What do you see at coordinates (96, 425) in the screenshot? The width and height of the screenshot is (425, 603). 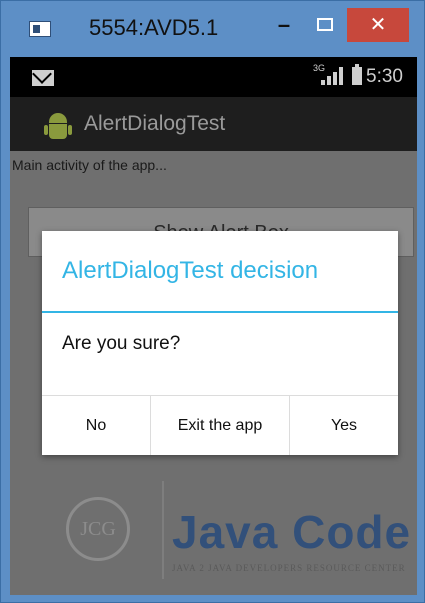 I see `no-button: No` at bounding box center [96, 425].